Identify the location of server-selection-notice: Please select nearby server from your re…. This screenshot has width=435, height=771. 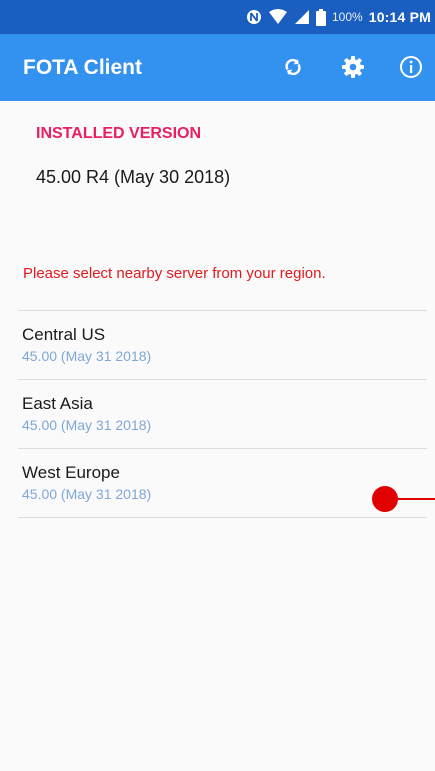
(174, 273).